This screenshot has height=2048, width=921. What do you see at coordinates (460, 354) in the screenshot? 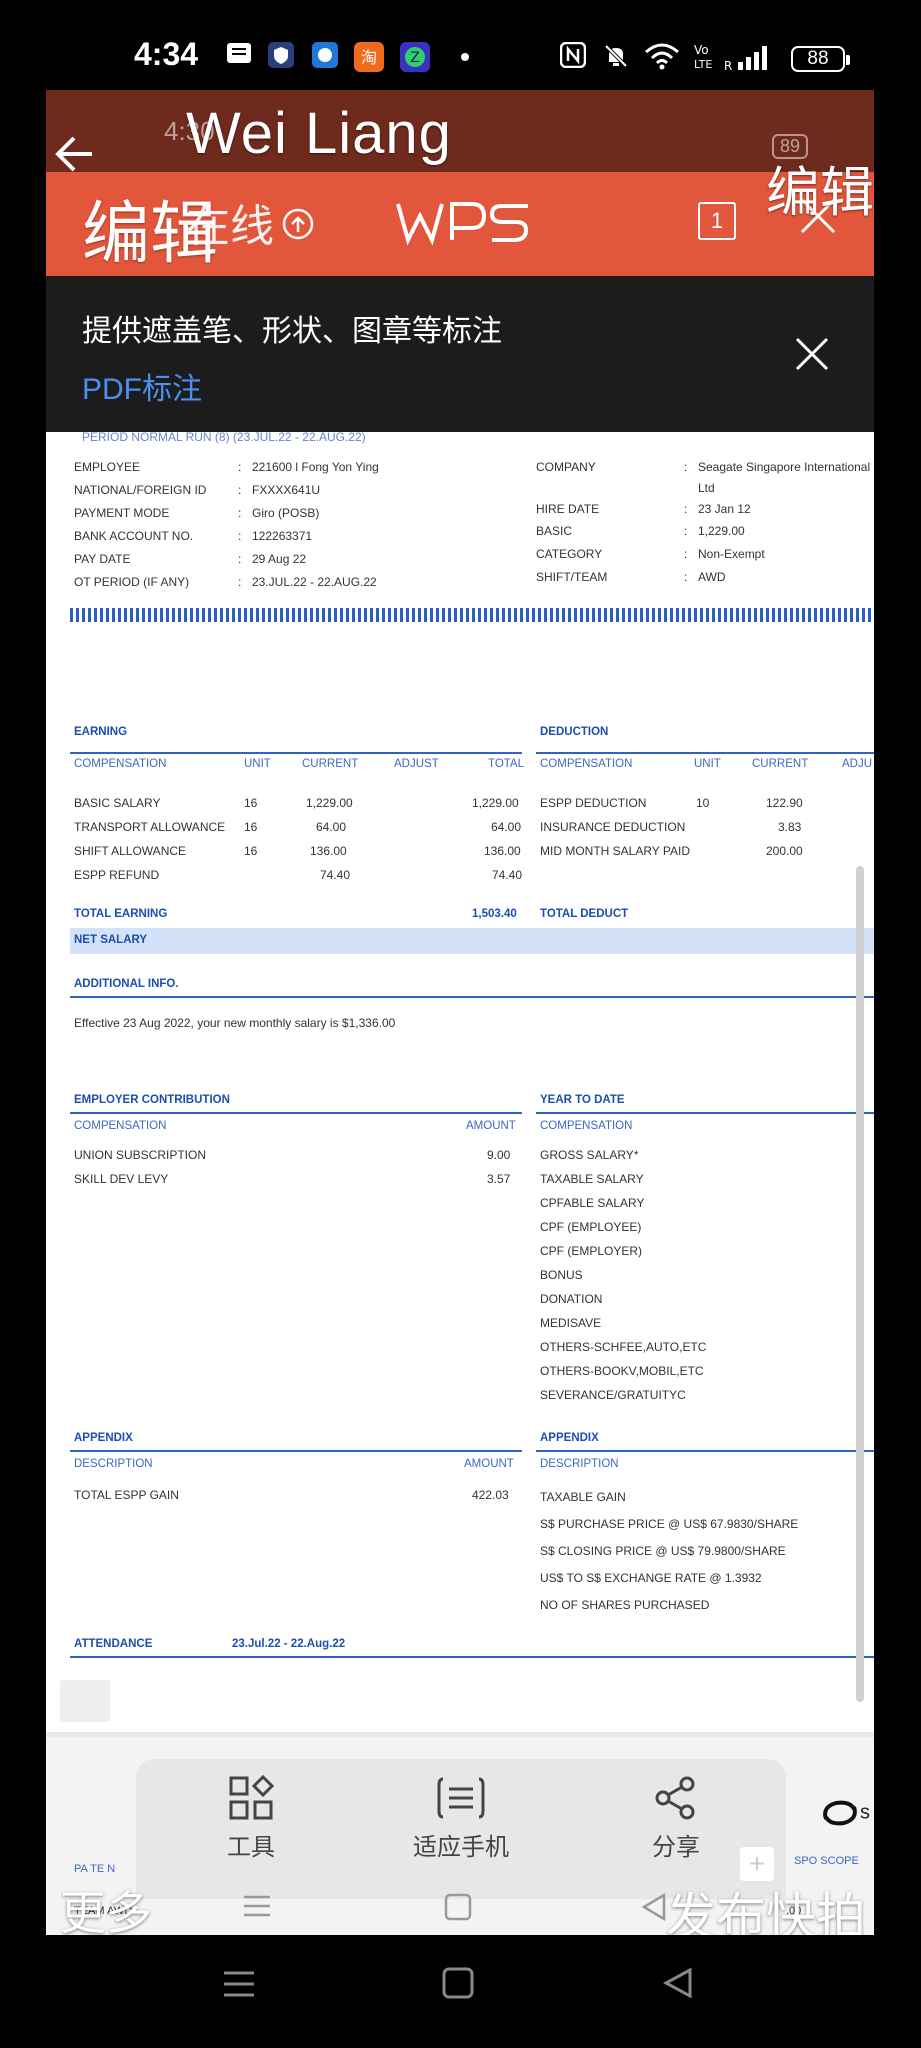
I see `pdf-annotation-tip: 提供遮盖笔、形状、图章等标注 PDF标注` at bounding box center [460, 354].